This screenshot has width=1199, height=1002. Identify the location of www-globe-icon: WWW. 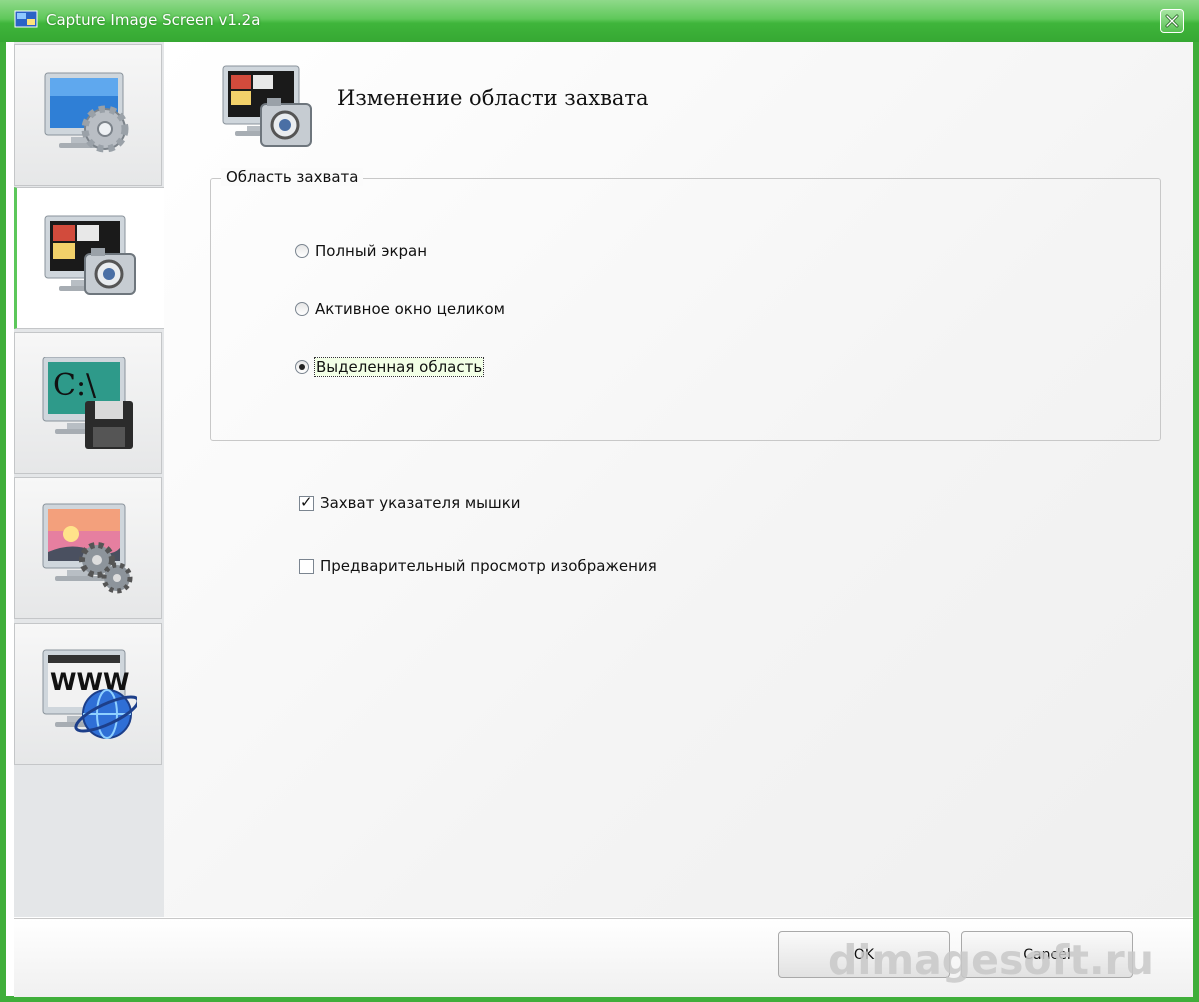
(89, 694).